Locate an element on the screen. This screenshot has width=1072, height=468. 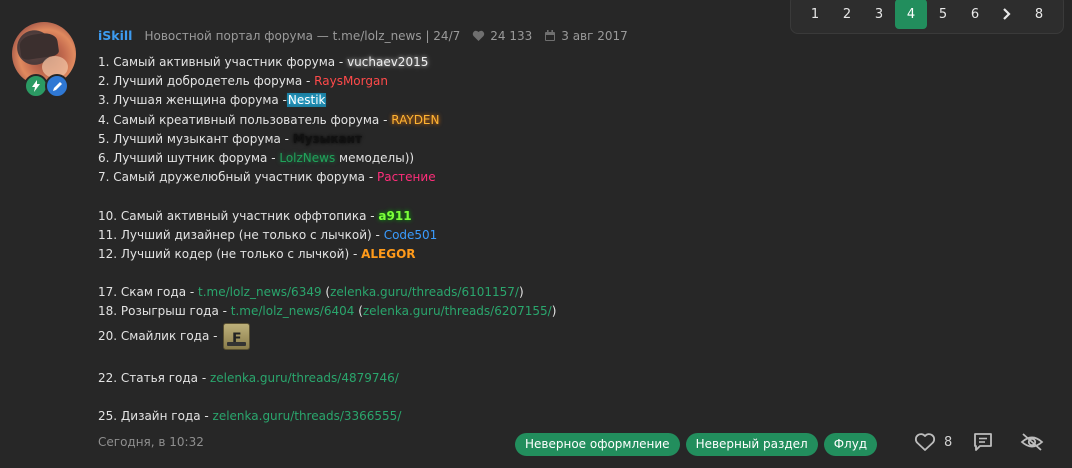
comment-icon is located at coordinates (983, 442).